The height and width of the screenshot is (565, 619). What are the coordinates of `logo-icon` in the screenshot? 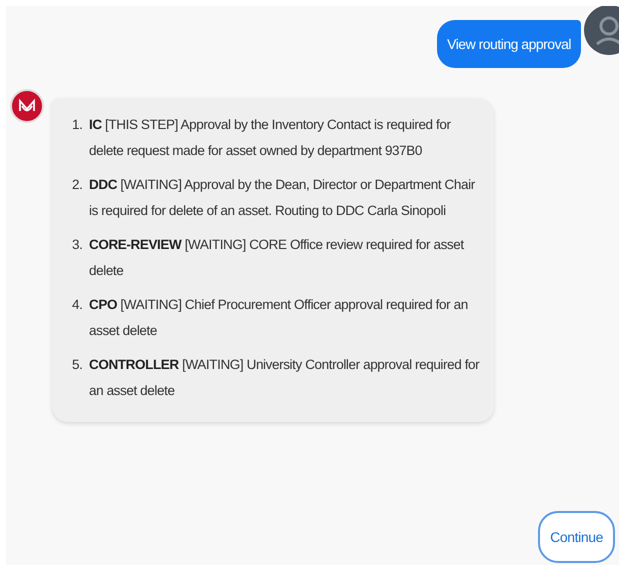 It's located at (27, 106).